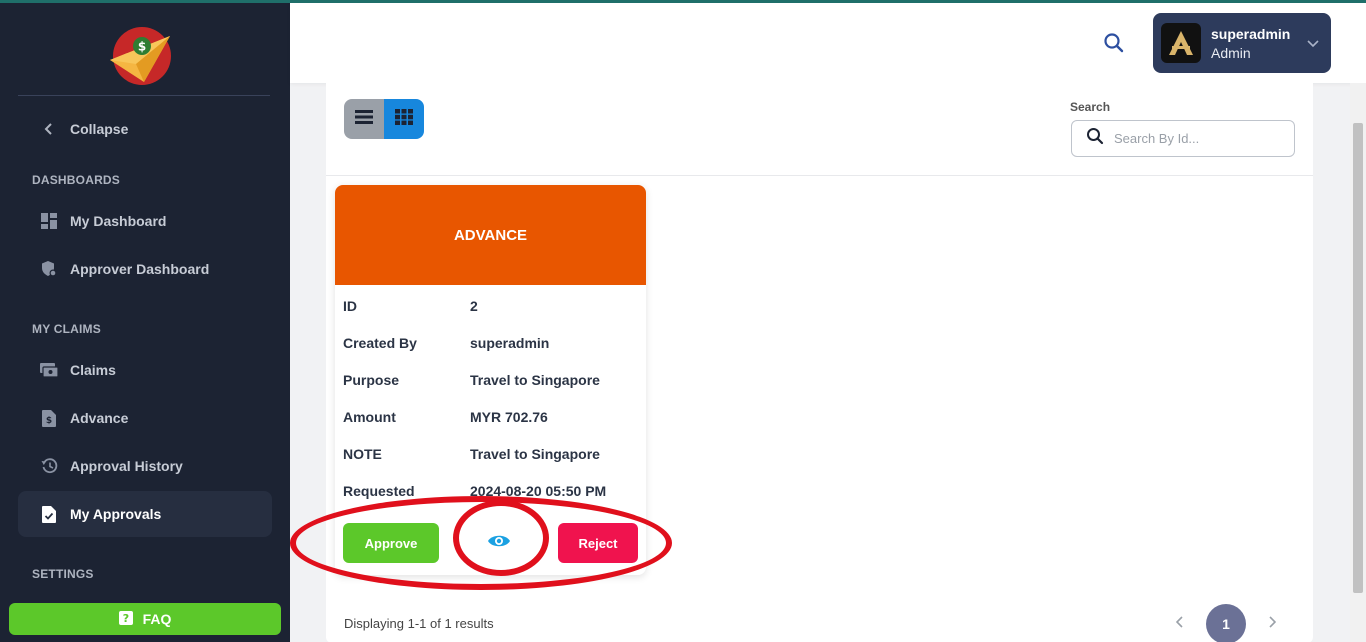 Image resolution: width=1366 pixels, height=642 pixels. I want to click on user-name: superadmin, so click(1251, 33).